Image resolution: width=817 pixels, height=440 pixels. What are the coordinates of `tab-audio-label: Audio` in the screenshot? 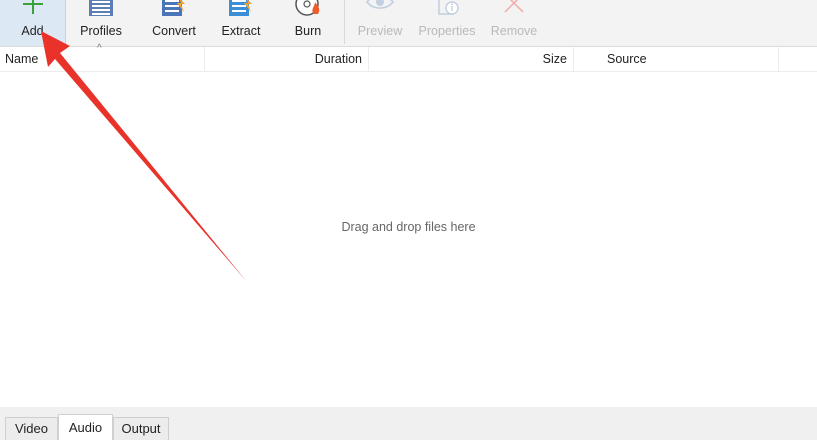 It's located at (85, 427).